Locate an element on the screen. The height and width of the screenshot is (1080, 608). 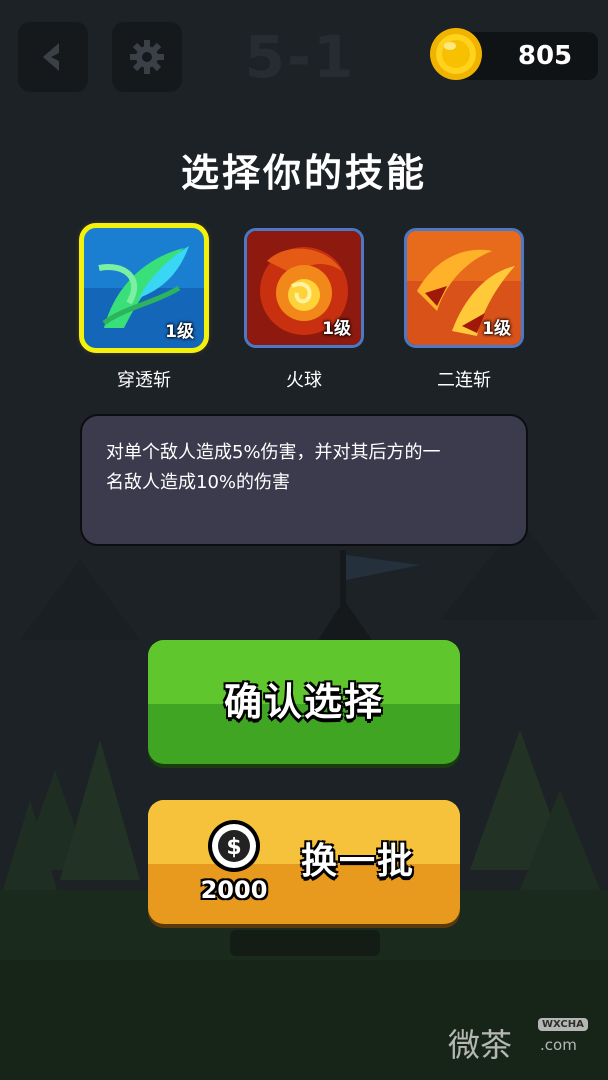
refresh-label: 换一批 is located at coordinates (357, 861).